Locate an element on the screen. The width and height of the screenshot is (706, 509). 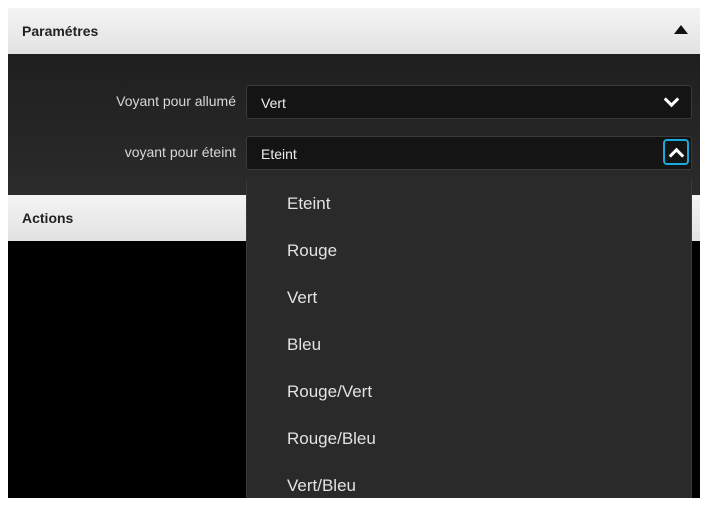
dropdown-option-vert: Vert is located at coordinates (469, 297).